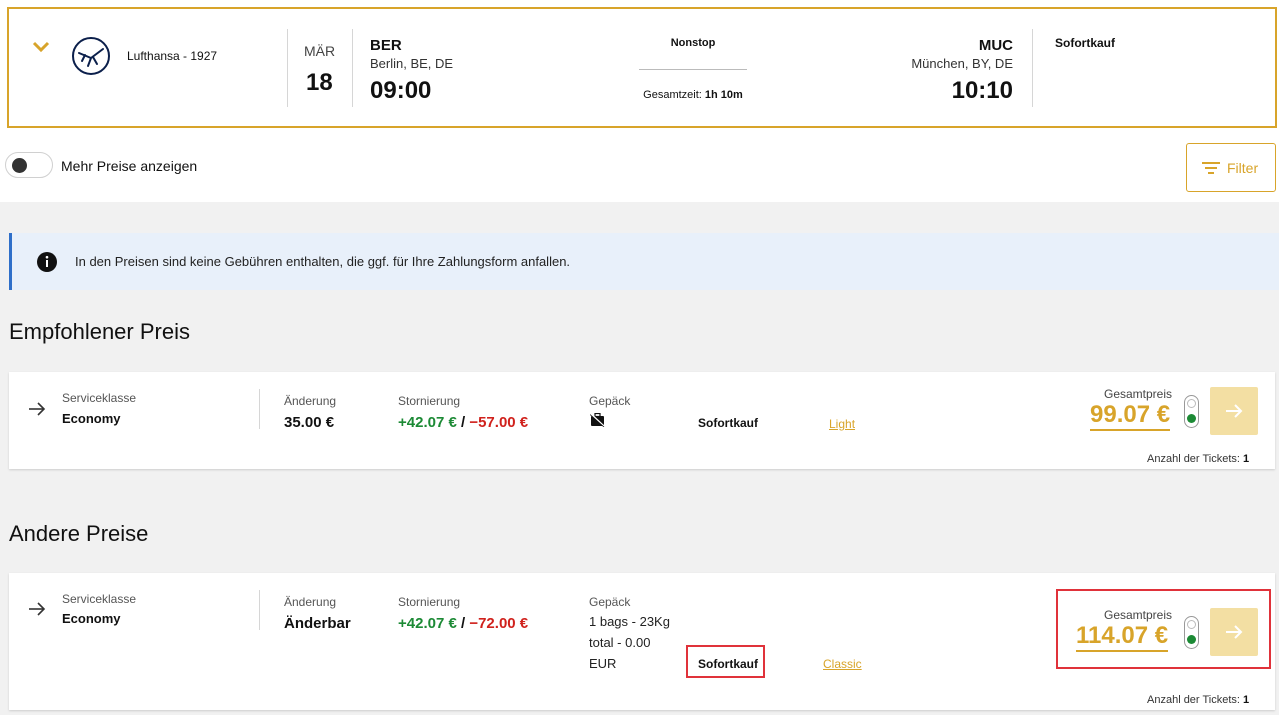  What do you see at coordinates (842, 664) in the screenshot?
I see `fare-classic-link: Classic` at bounding box center [842, 664].